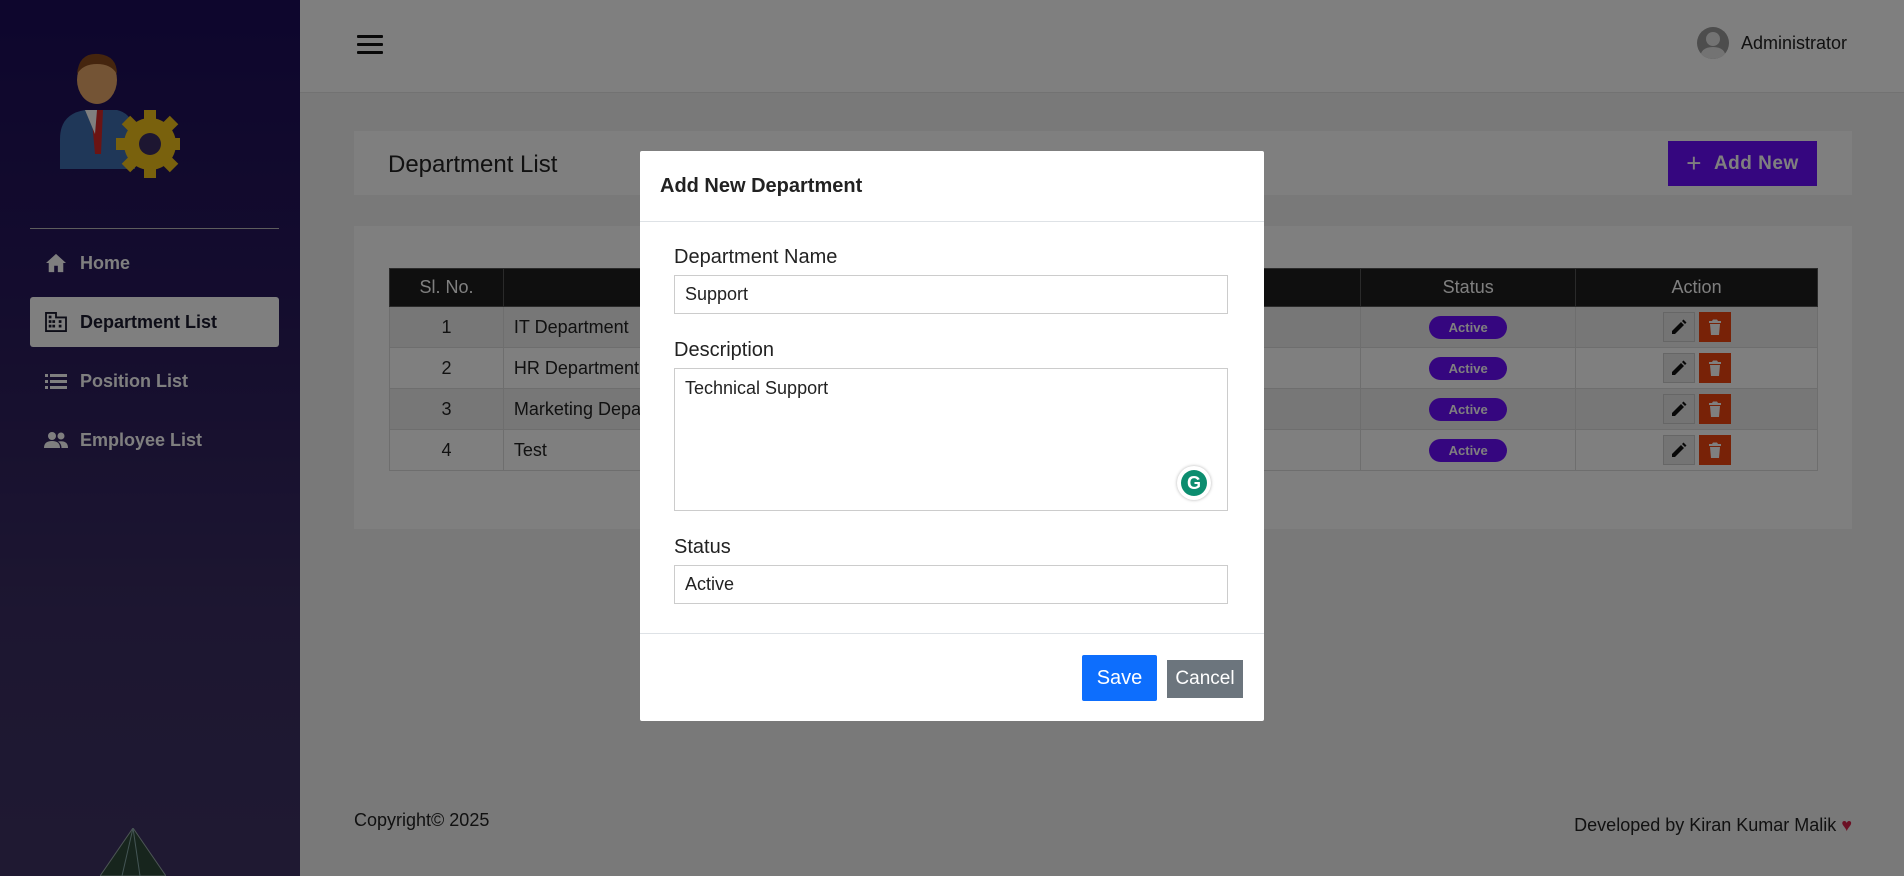  What do you see at coordinates (951, 294) in the screenshot?
I see `department-name-input: Support` at bounding box center [951, 294].